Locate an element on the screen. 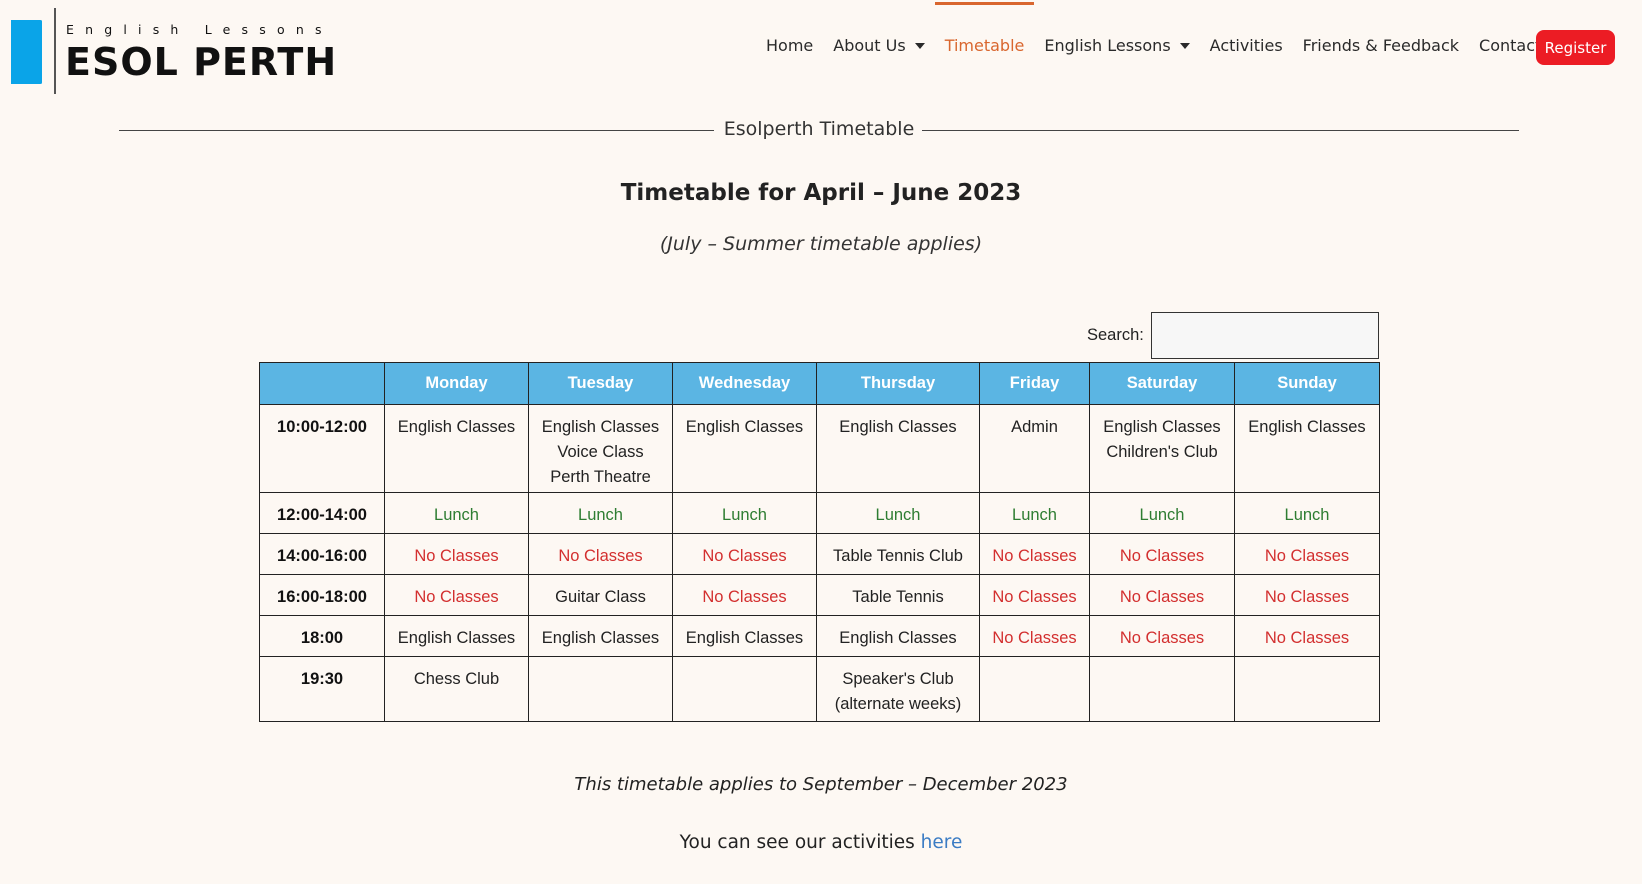 The image size is (1642, 884). column-header: Friday is located at coordinates (1034, 383).